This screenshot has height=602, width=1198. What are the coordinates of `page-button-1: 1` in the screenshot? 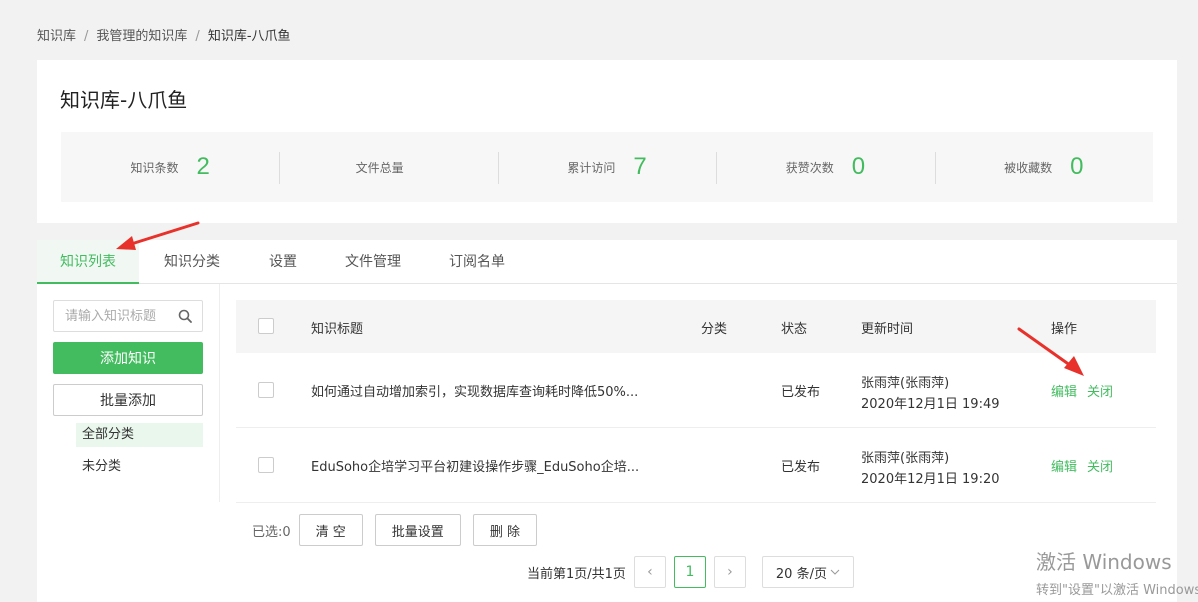 It's located at (689, 572).